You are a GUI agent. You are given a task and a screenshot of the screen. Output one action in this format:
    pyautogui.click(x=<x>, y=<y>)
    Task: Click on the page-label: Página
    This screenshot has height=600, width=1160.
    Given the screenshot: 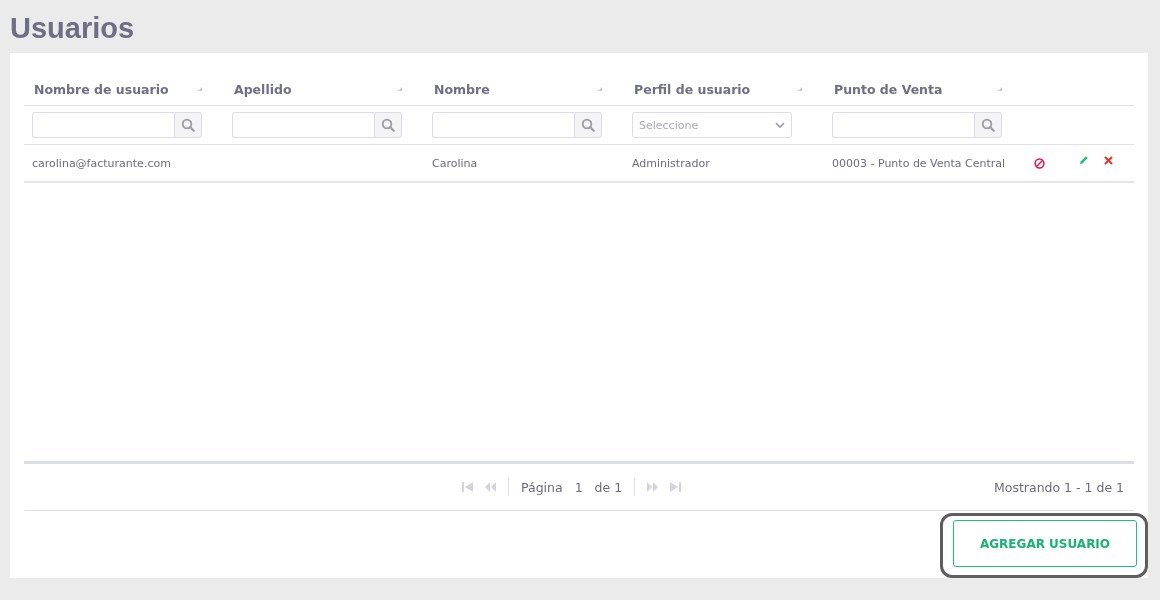 What is the action you would take?
    pyautogui.click(x=542, y=487)
    